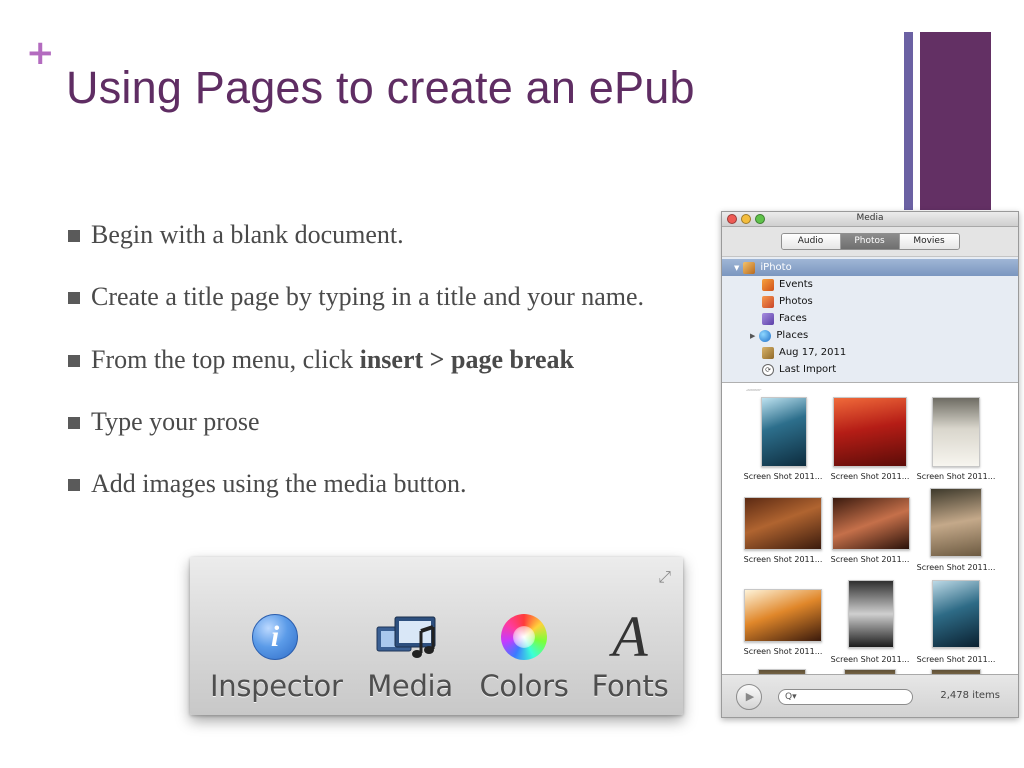  What do you see at coordinates (749, 267) in the screenshot?
I see `iphoto-icon` at bounding box center [749, 267].